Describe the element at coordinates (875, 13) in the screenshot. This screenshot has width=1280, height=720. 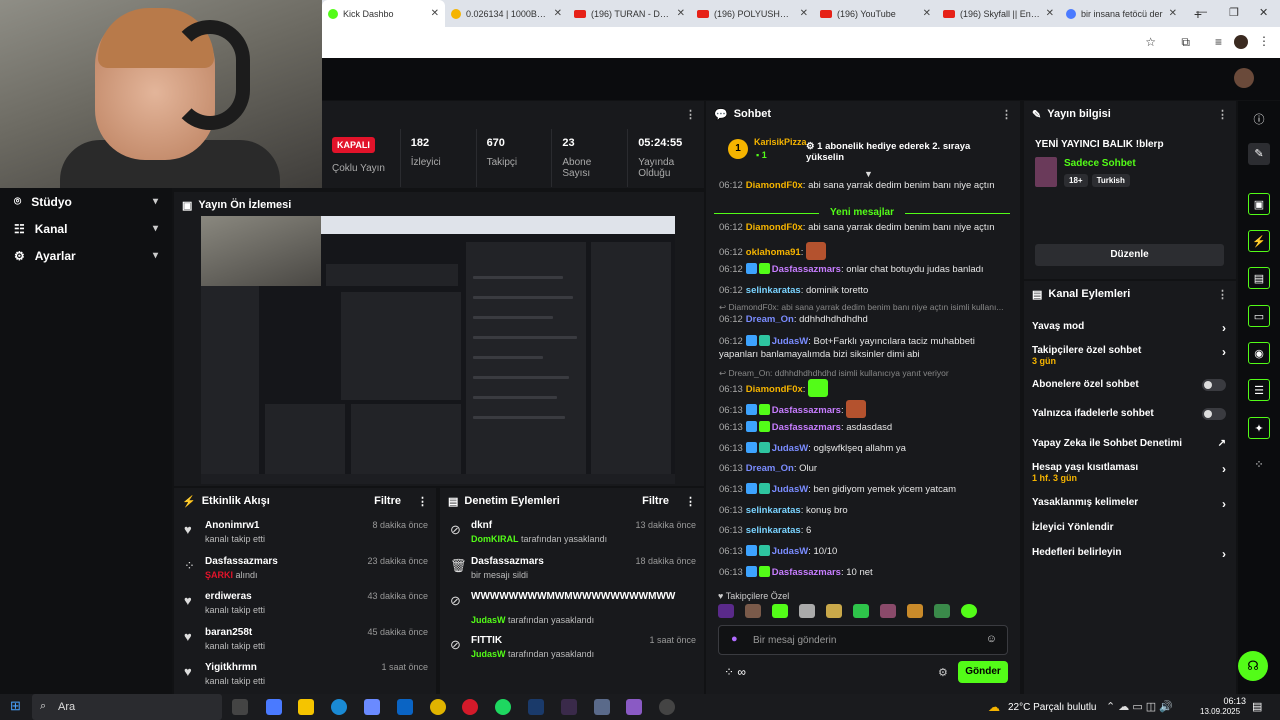
I see `browser-tab: (196) YouTube ✕` at that location.